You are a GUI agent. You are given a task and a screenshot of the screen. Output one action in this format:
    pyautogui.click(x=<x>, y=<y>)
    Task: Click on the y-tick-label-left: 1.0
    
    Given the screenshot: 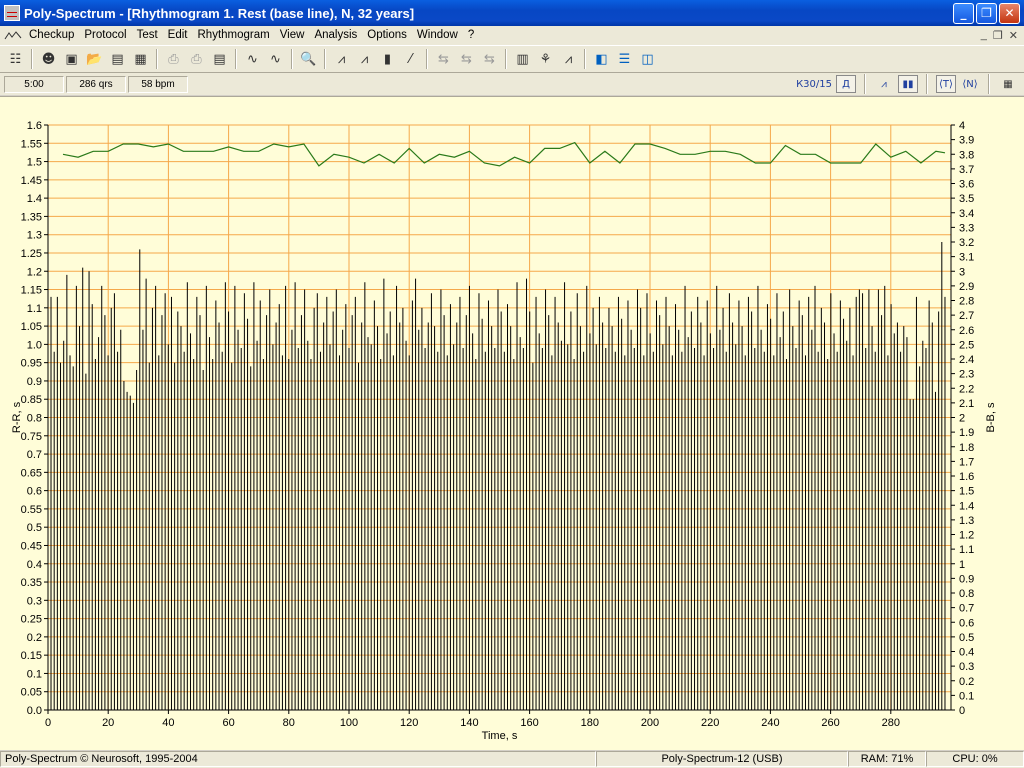 What is the action you would take?
    pyautogui.click(x=34, y=345)
    